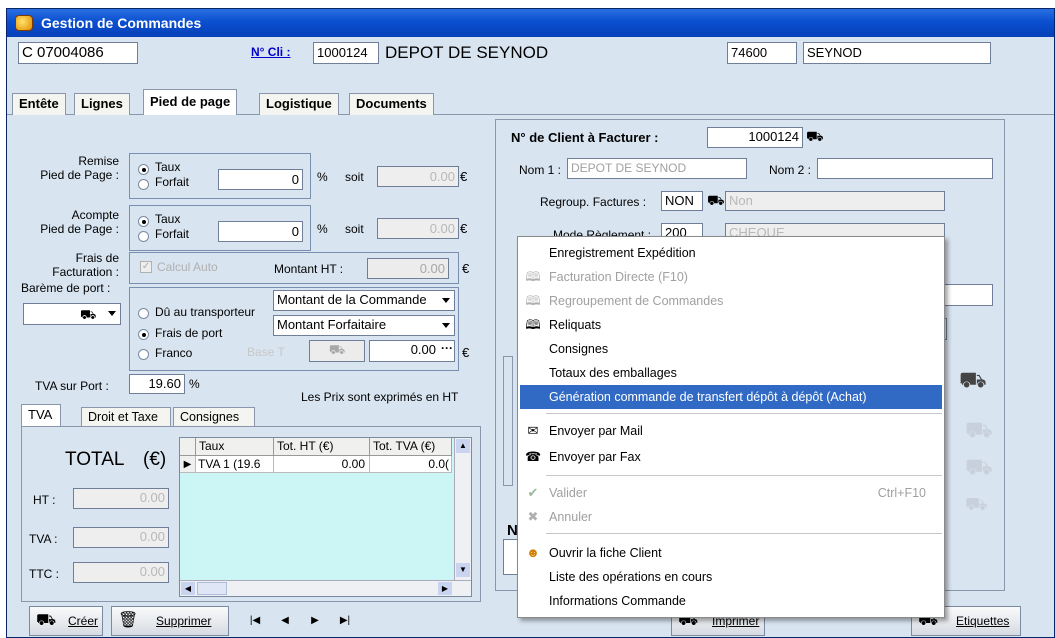 The image size is (1055, 638). I want to click on menu-item-facturation-directe: 🕮 Facturation Directe (F10), so click(731, 277).